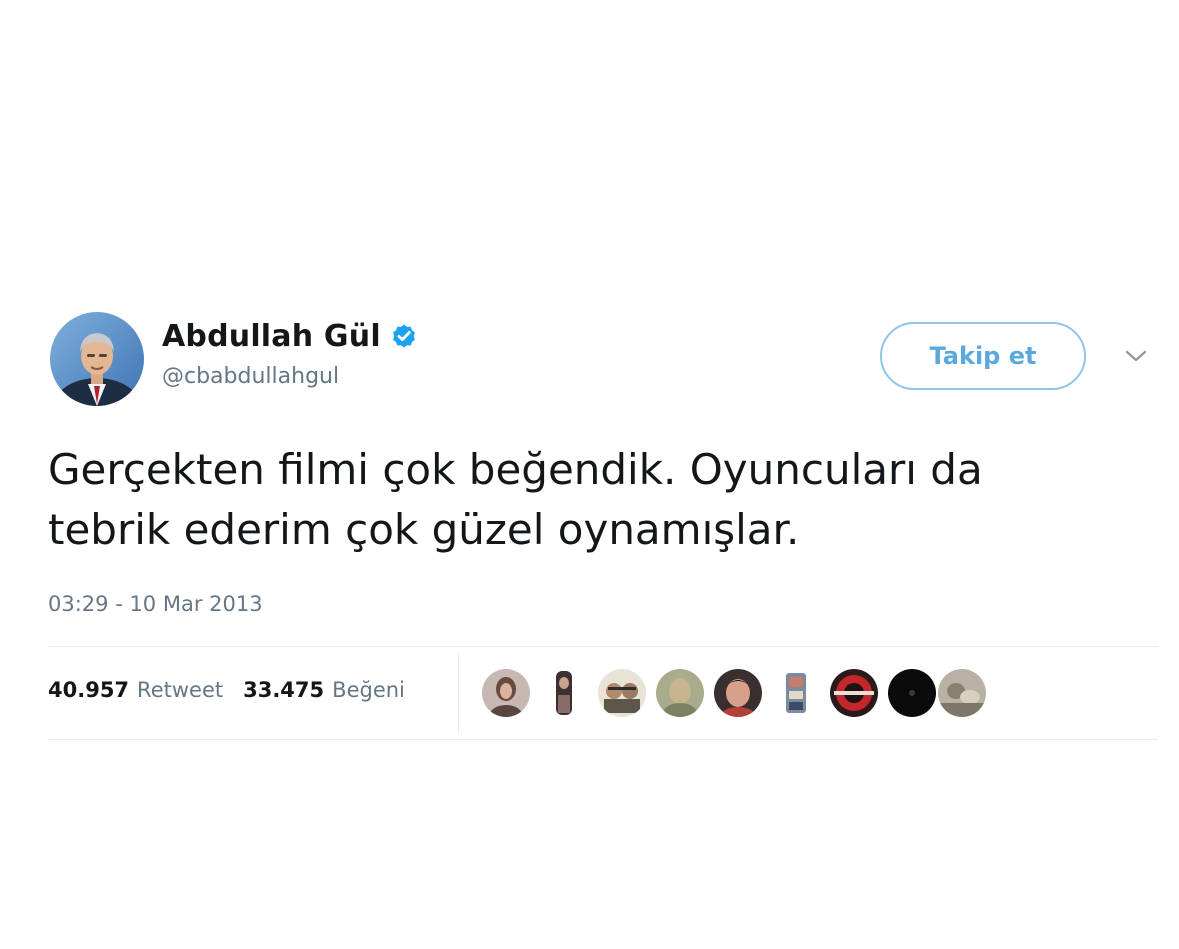  I want to click on retweet-label: Retweet, so click(180, 690).